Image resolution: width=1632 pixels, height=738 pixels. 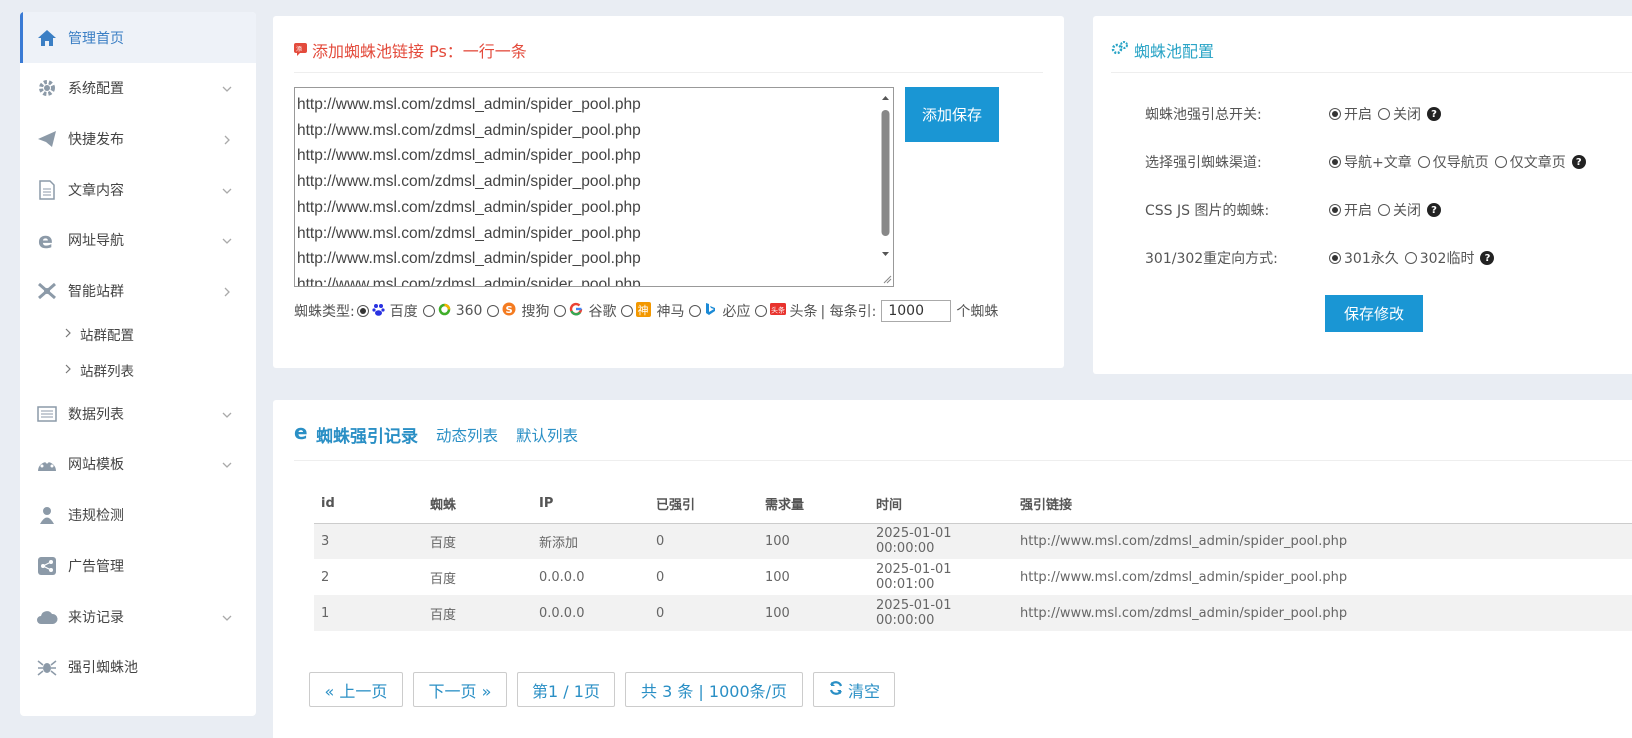 What do you see at coordinates (1384, 114) in the screenshot?
I see `radio-master-off` at bounding box center [1384, 114].